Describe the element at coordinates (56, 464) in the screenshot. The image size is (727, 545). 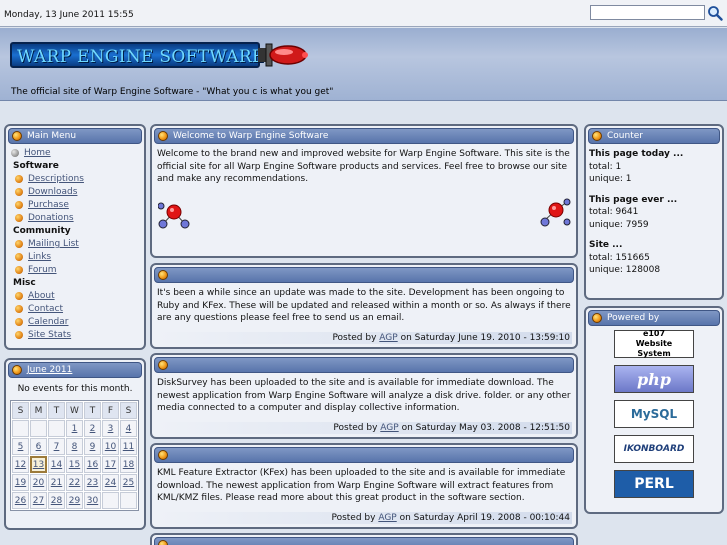
I see `calendar-day: 14` at that location.